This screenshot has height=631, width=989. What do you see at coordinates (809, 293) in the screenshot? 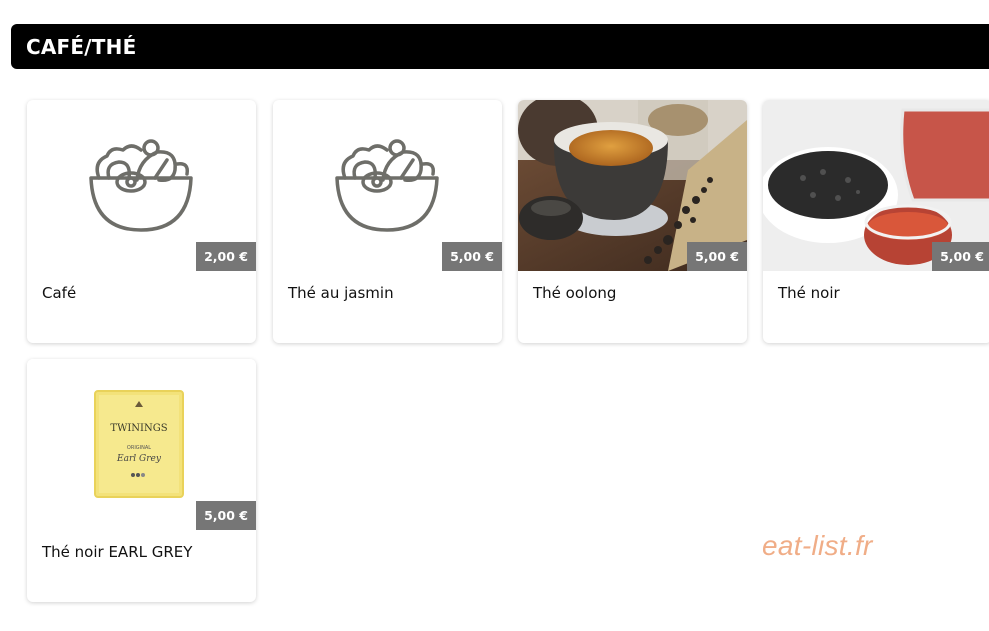
I see `product-name: Thé noir` at bounding box center [809, 293].